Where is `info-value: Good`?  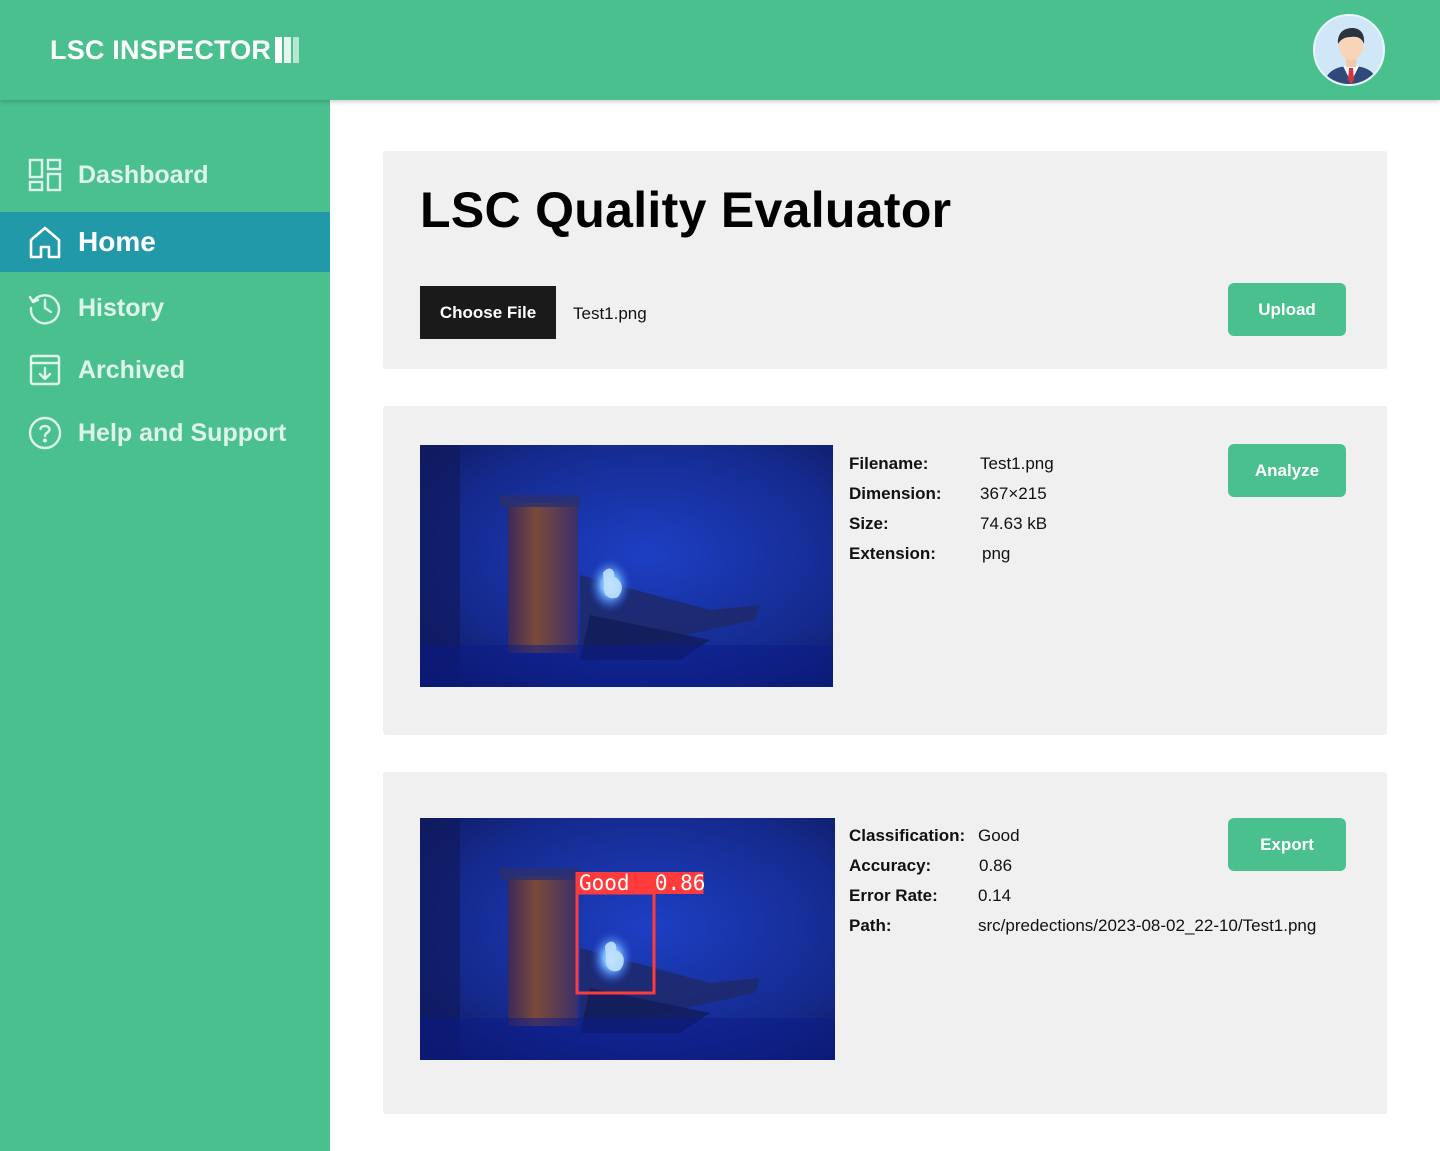 info-value: Good is located at coordinates (999, 835).